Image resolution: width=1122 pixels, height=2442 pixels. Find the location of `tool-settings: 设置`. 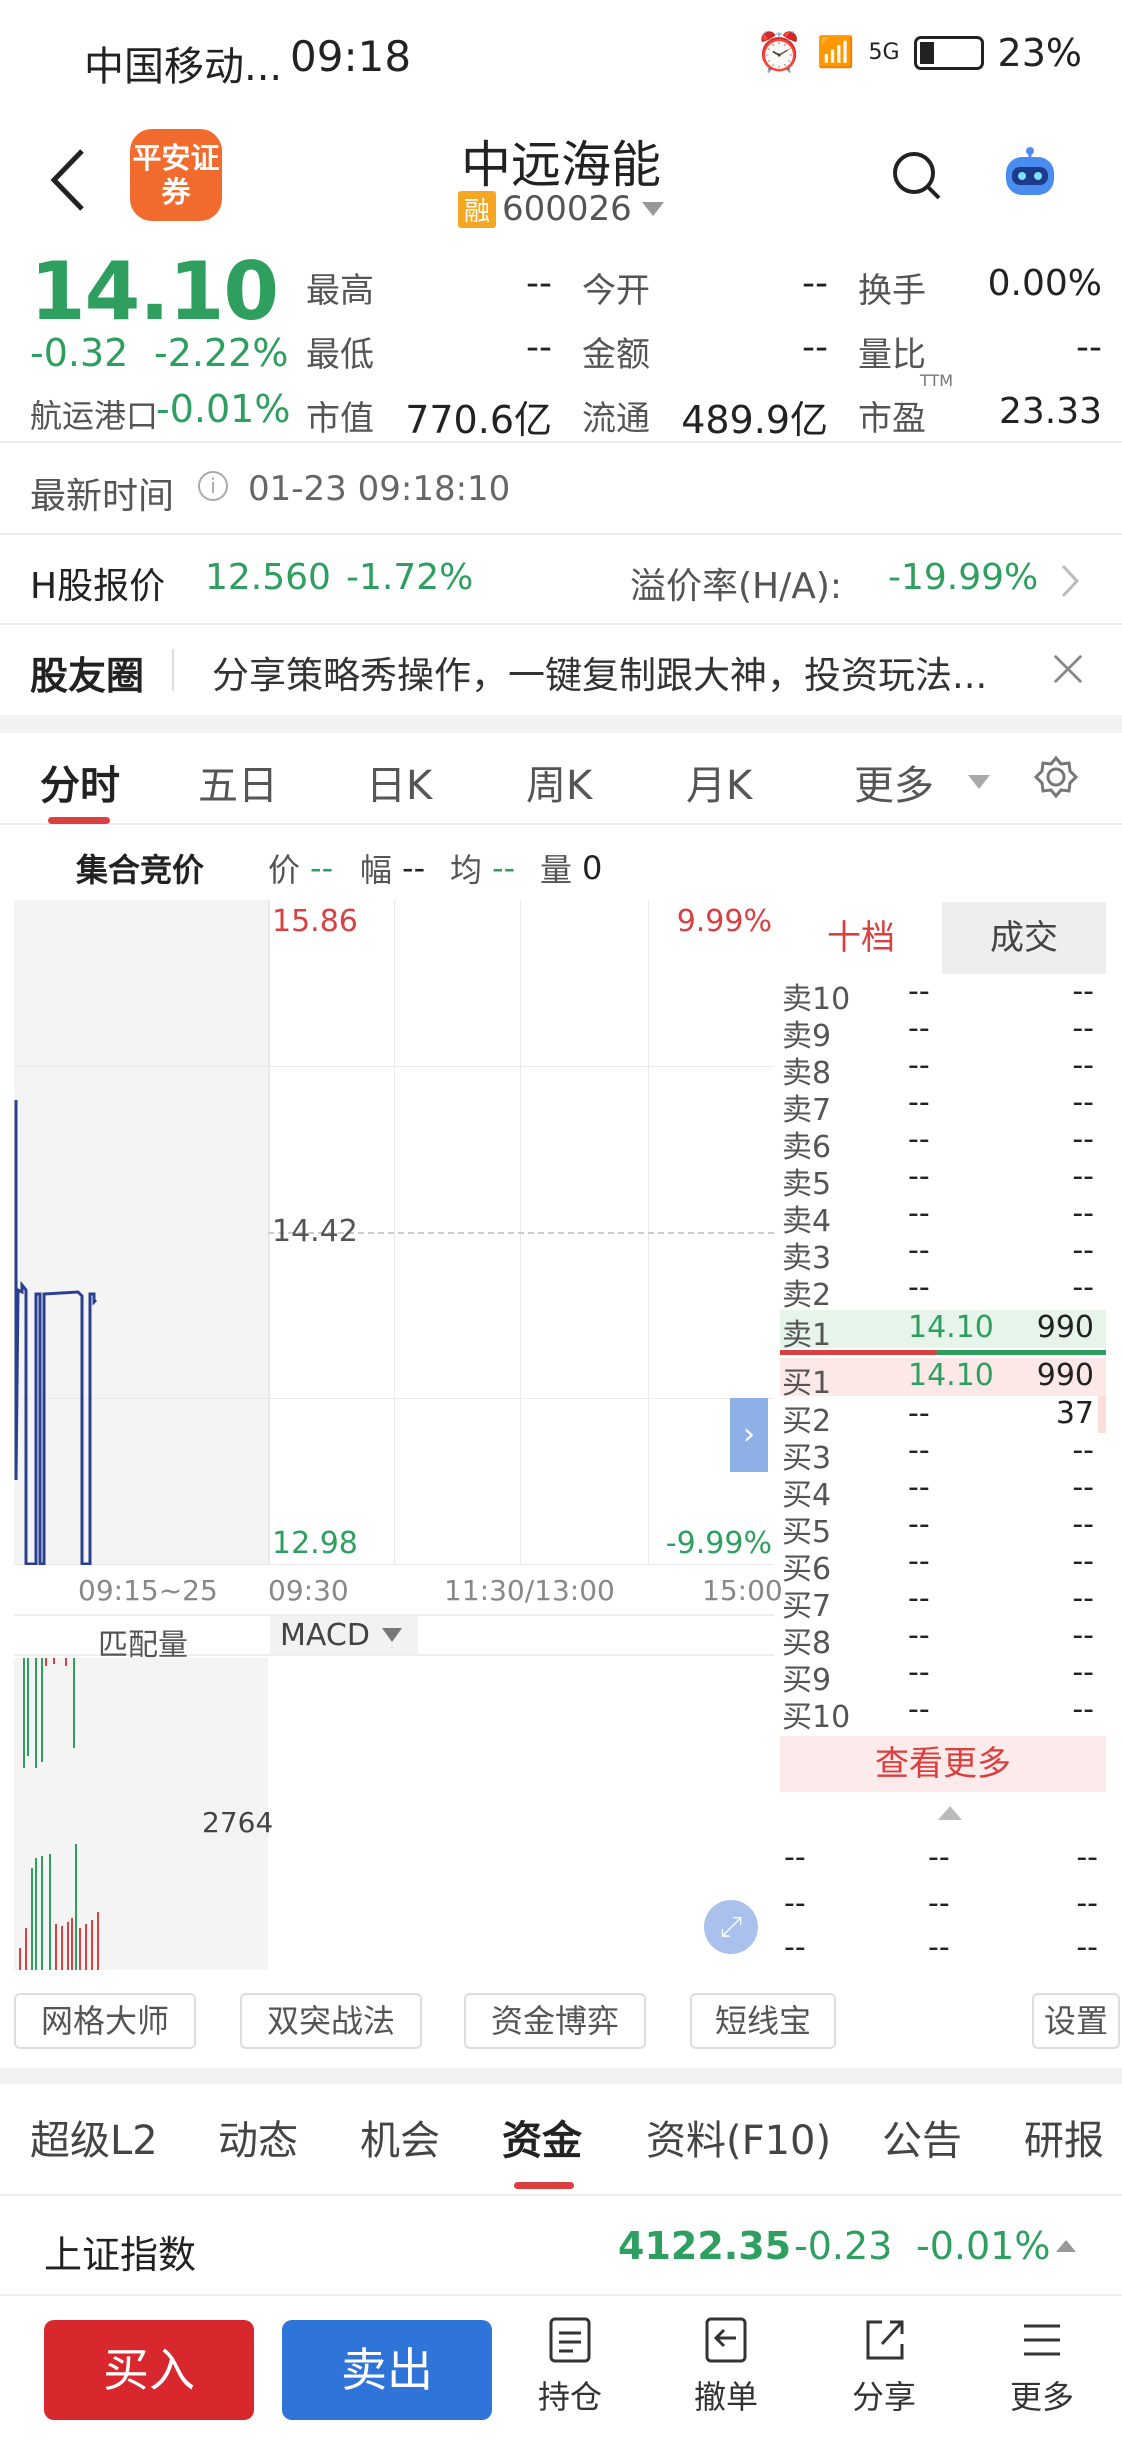

tool-settings: 设置 is located at coordinates (1076, 2021).